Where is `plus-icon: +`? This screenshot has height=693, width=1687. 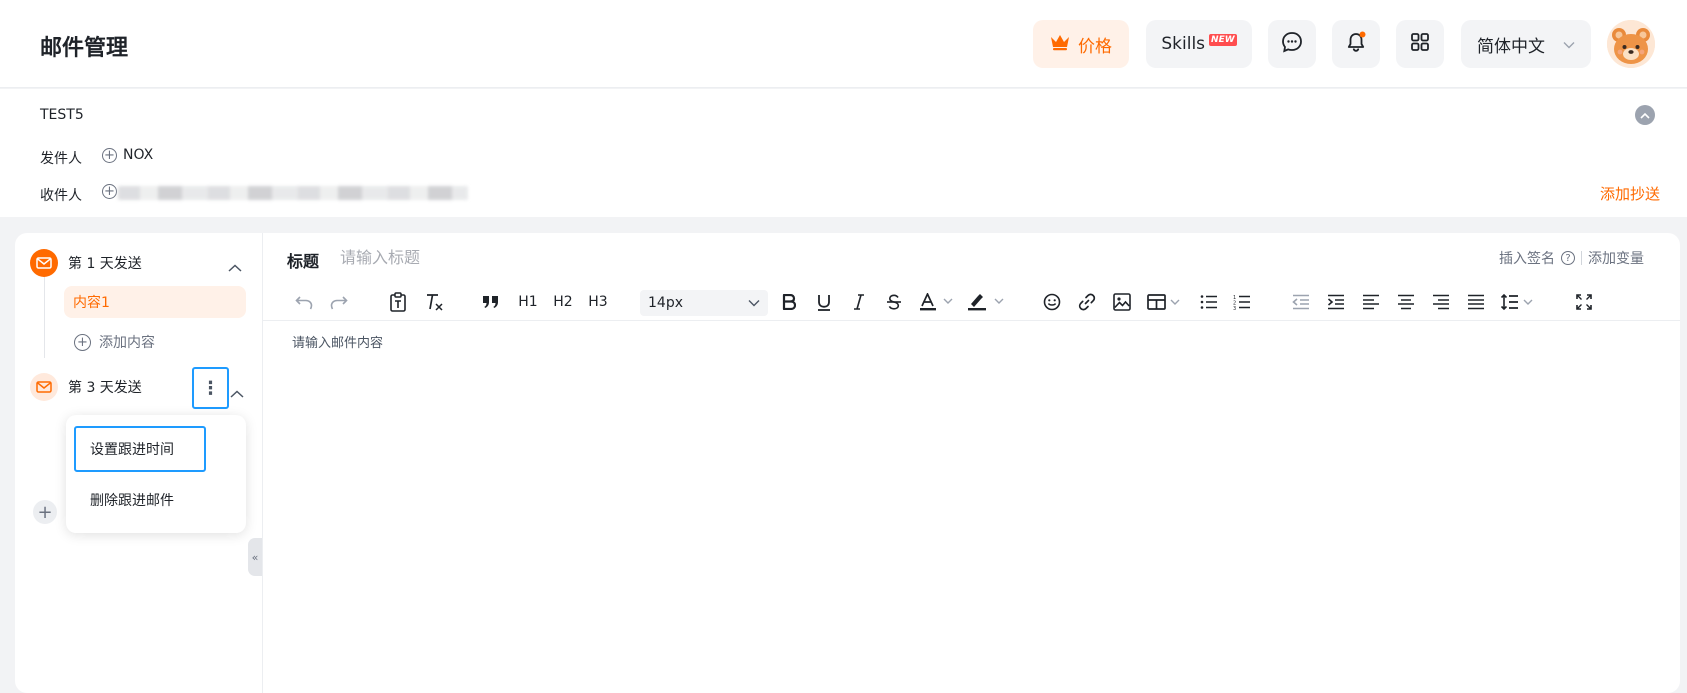 plus-icon: + is located at coordinates (45, 512).